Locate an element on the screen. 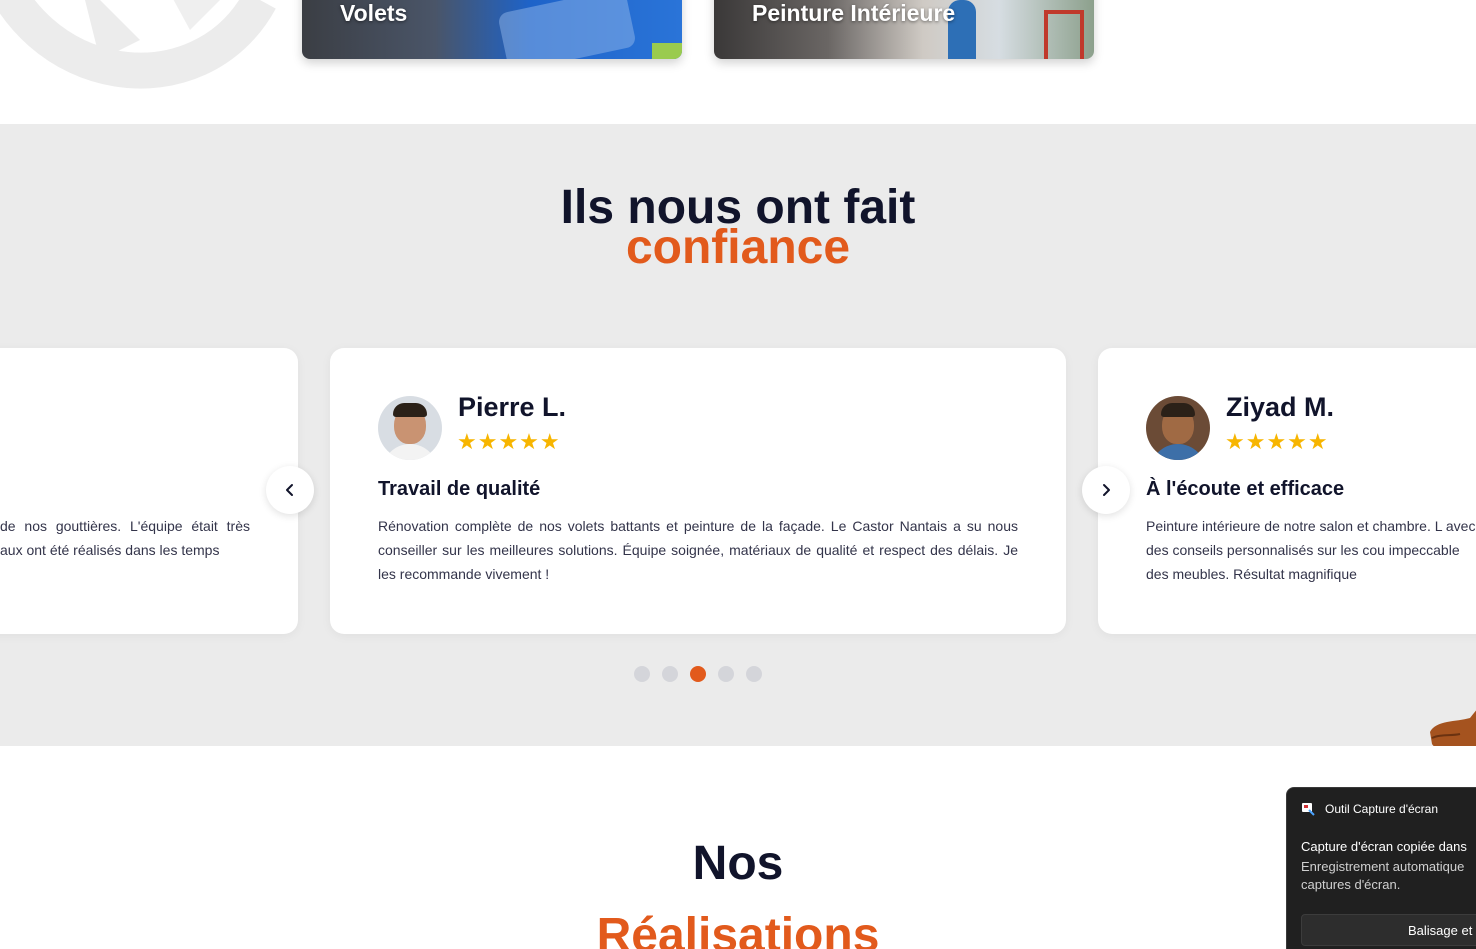 This screenshot has height=949, width=1476. review-title: À l'écoute et efficace is located at coordinates (1245, 489).